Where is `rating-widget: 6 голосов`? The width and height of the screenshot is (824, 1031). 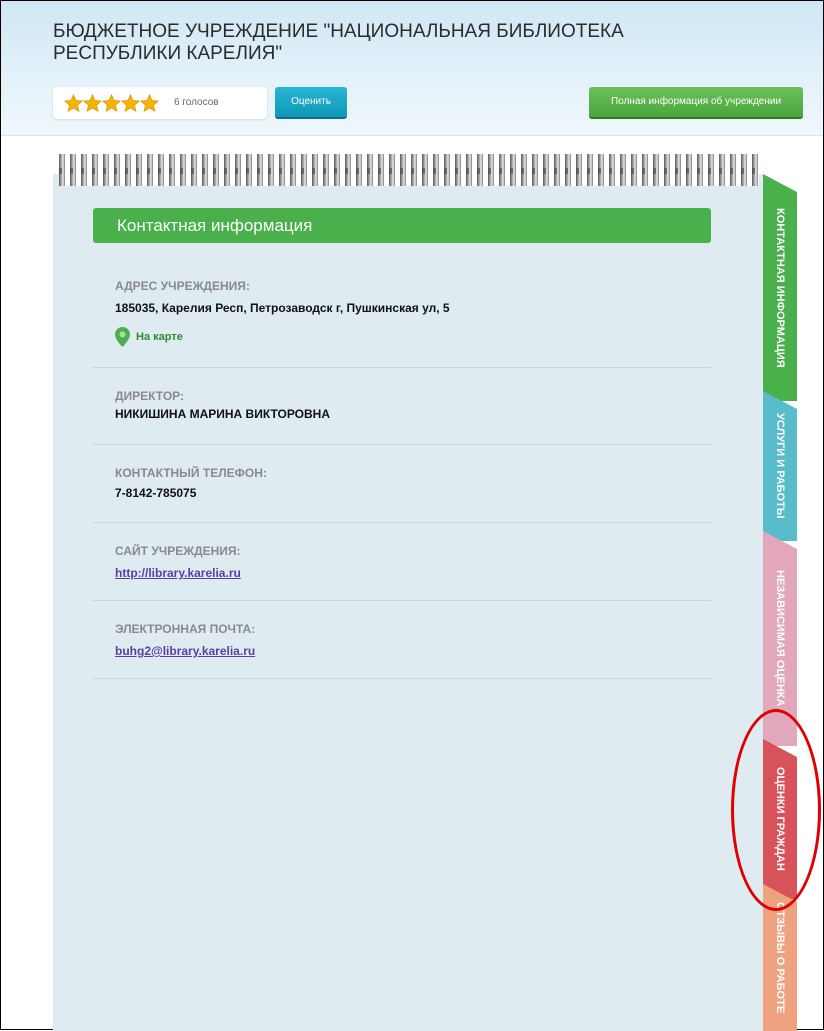
rating-widget: 6 голосов is located at coordinates (160, 103).